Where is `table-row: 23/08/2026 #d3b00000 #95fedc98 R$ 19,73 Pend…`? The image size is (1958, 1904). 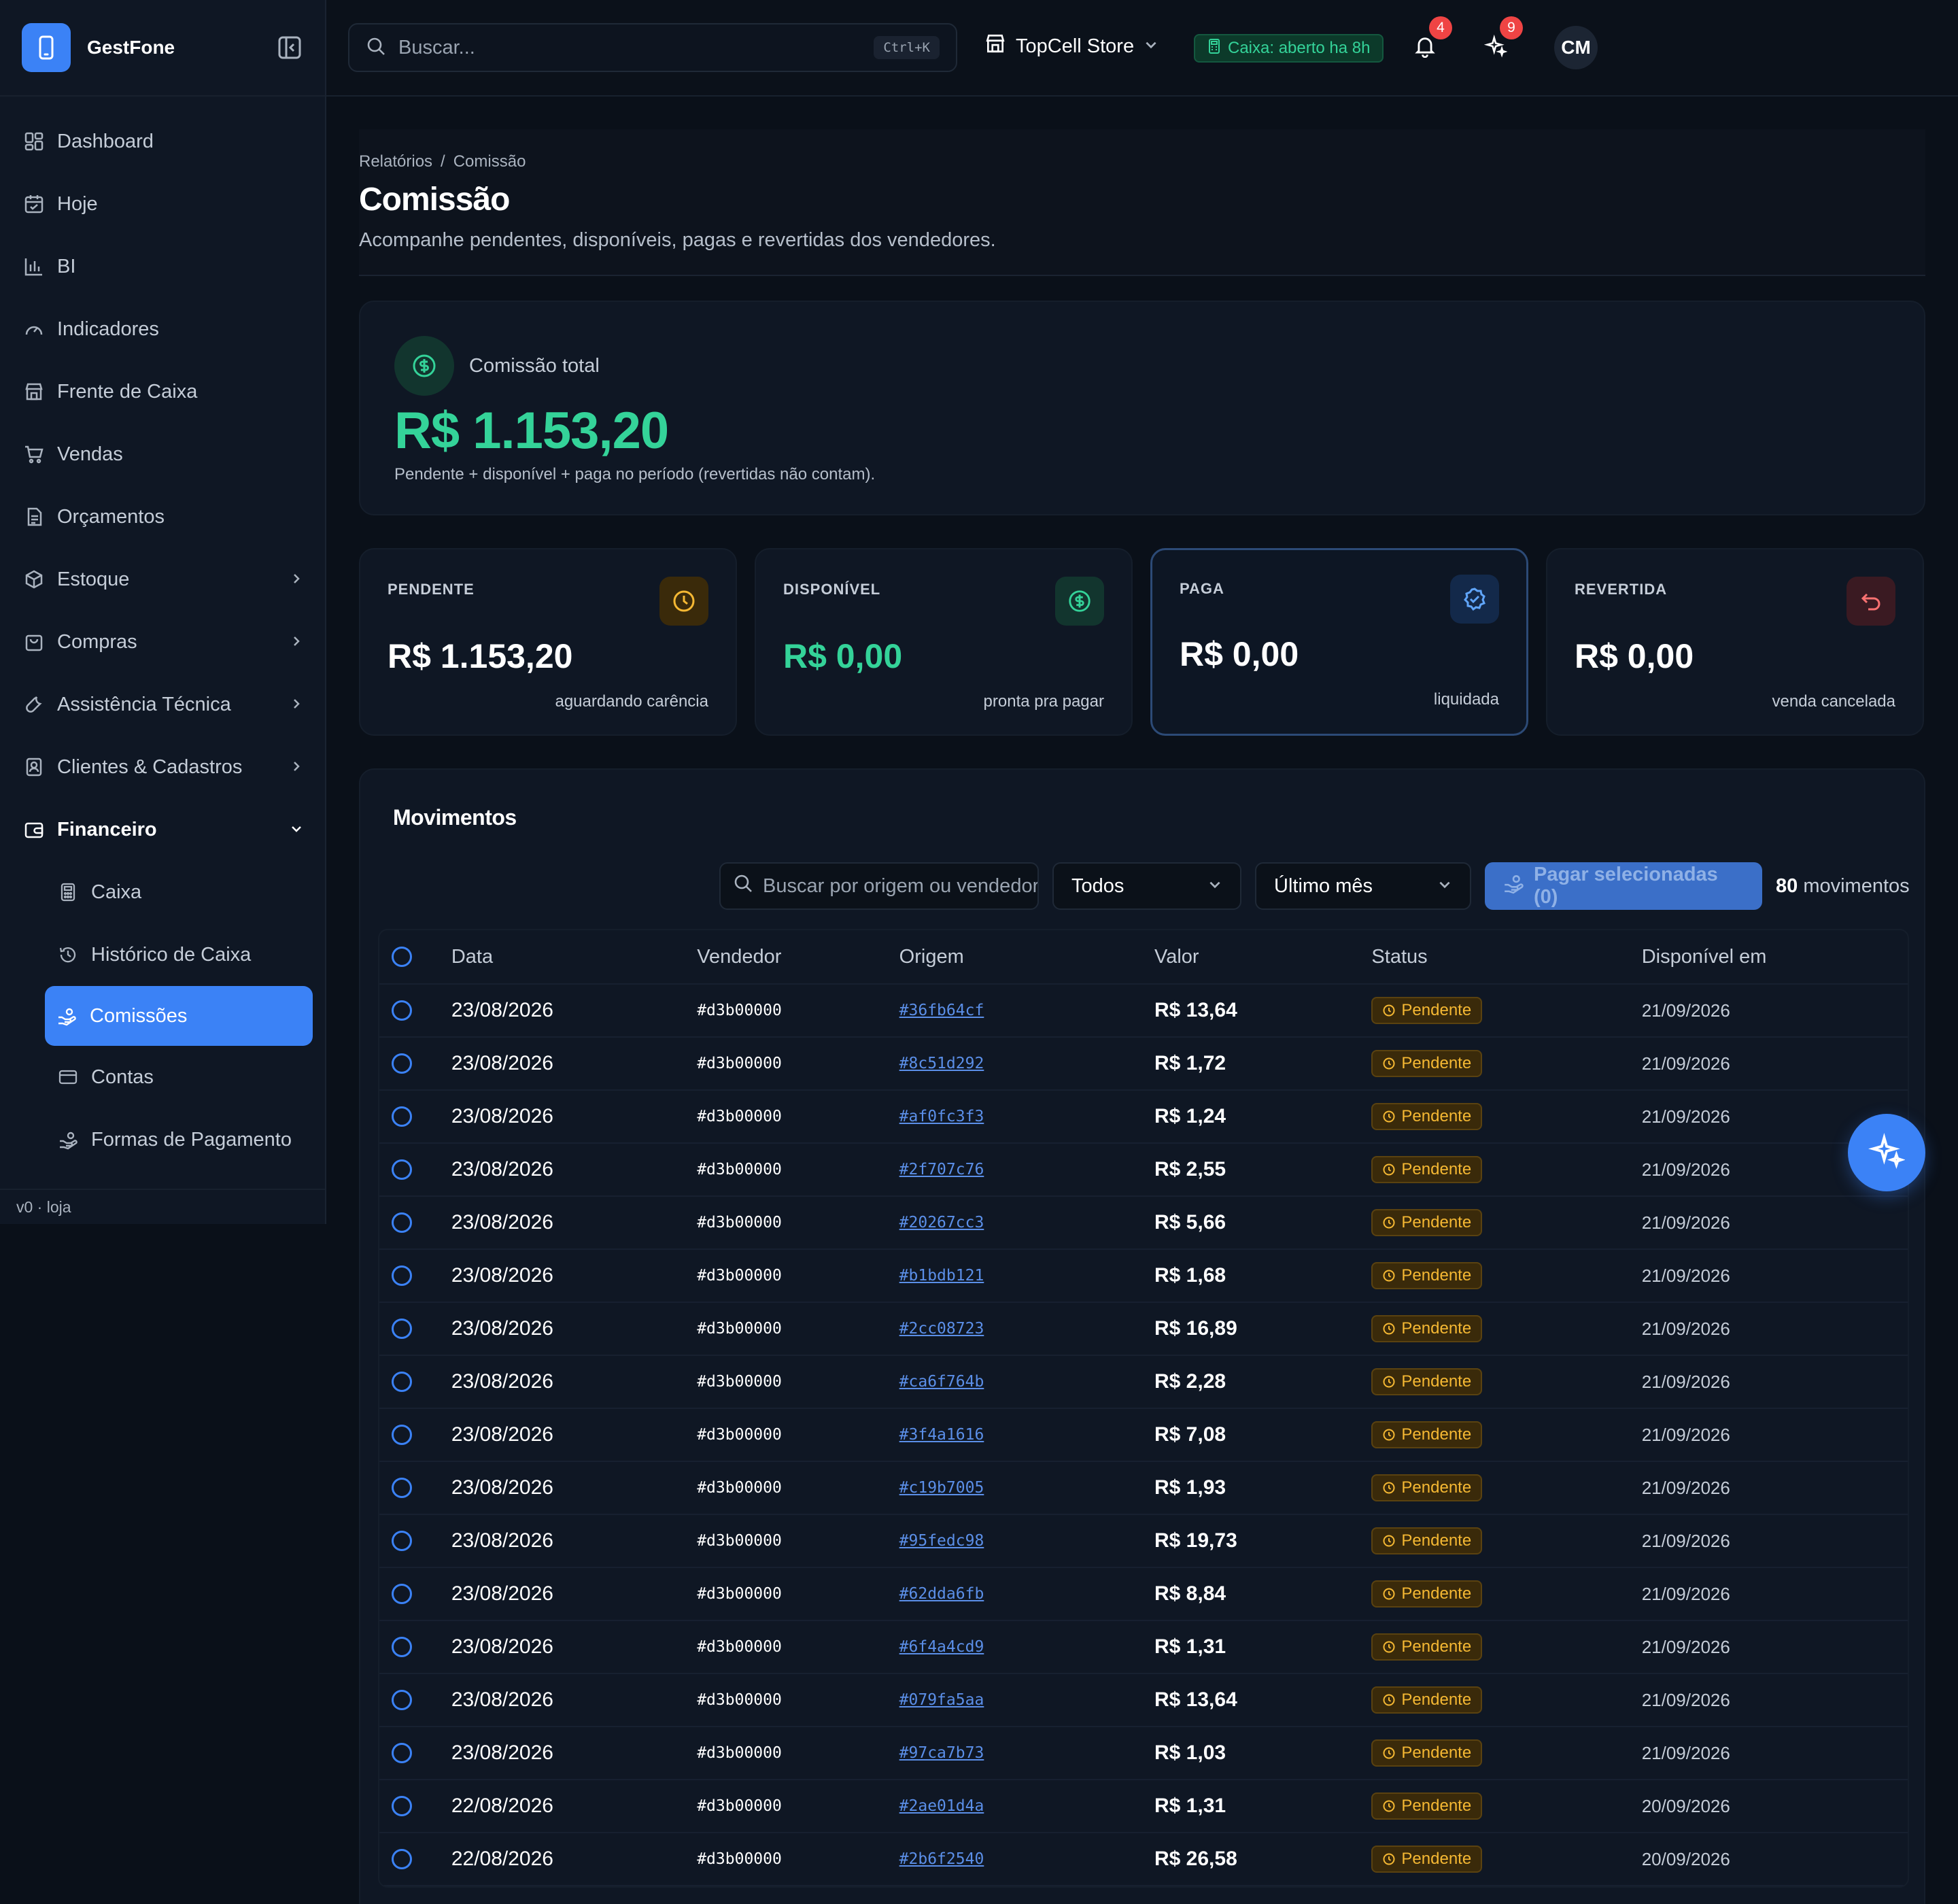 table-row: 23/08/2026 #d3b00000 #95fedc98 R$ 19,73 Pend… is located at coordinates (1143, 1542).